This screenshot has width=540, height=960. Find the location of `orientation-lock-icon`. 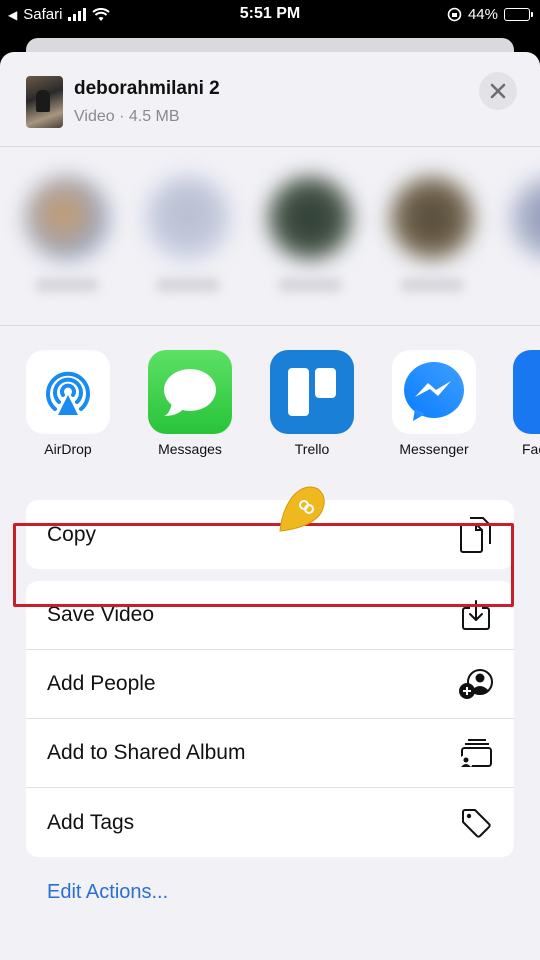

orientation-lock-icon is located at coordinates (454, 14).